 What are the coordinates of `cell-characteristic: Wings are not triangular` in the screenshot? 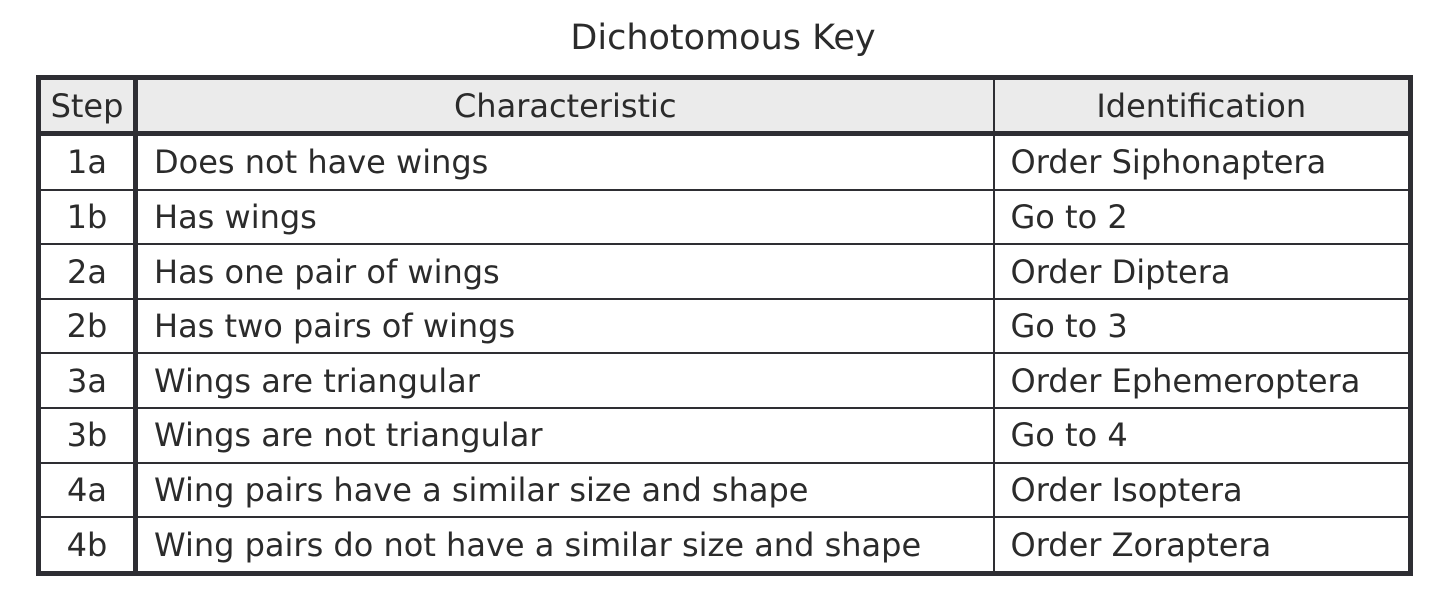 It's located at (564, 435).